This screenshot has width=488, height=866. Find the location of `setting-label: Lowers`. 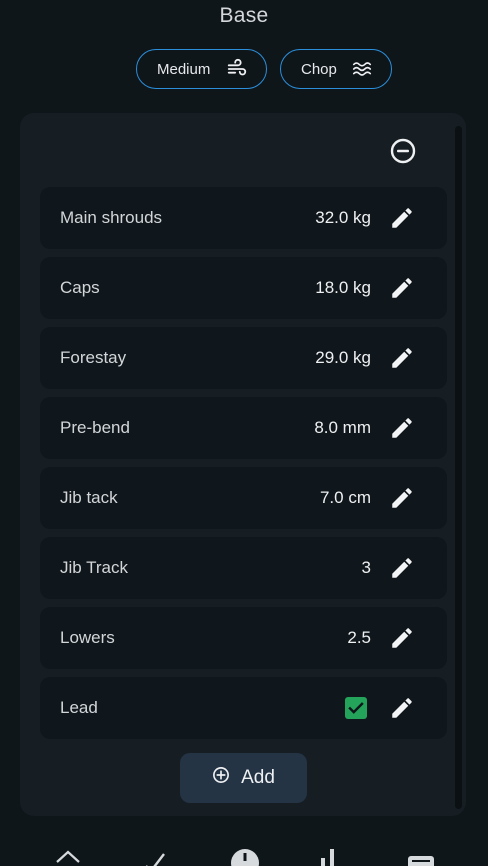

setting-label: Lowers is located at coordinates (87, 637).